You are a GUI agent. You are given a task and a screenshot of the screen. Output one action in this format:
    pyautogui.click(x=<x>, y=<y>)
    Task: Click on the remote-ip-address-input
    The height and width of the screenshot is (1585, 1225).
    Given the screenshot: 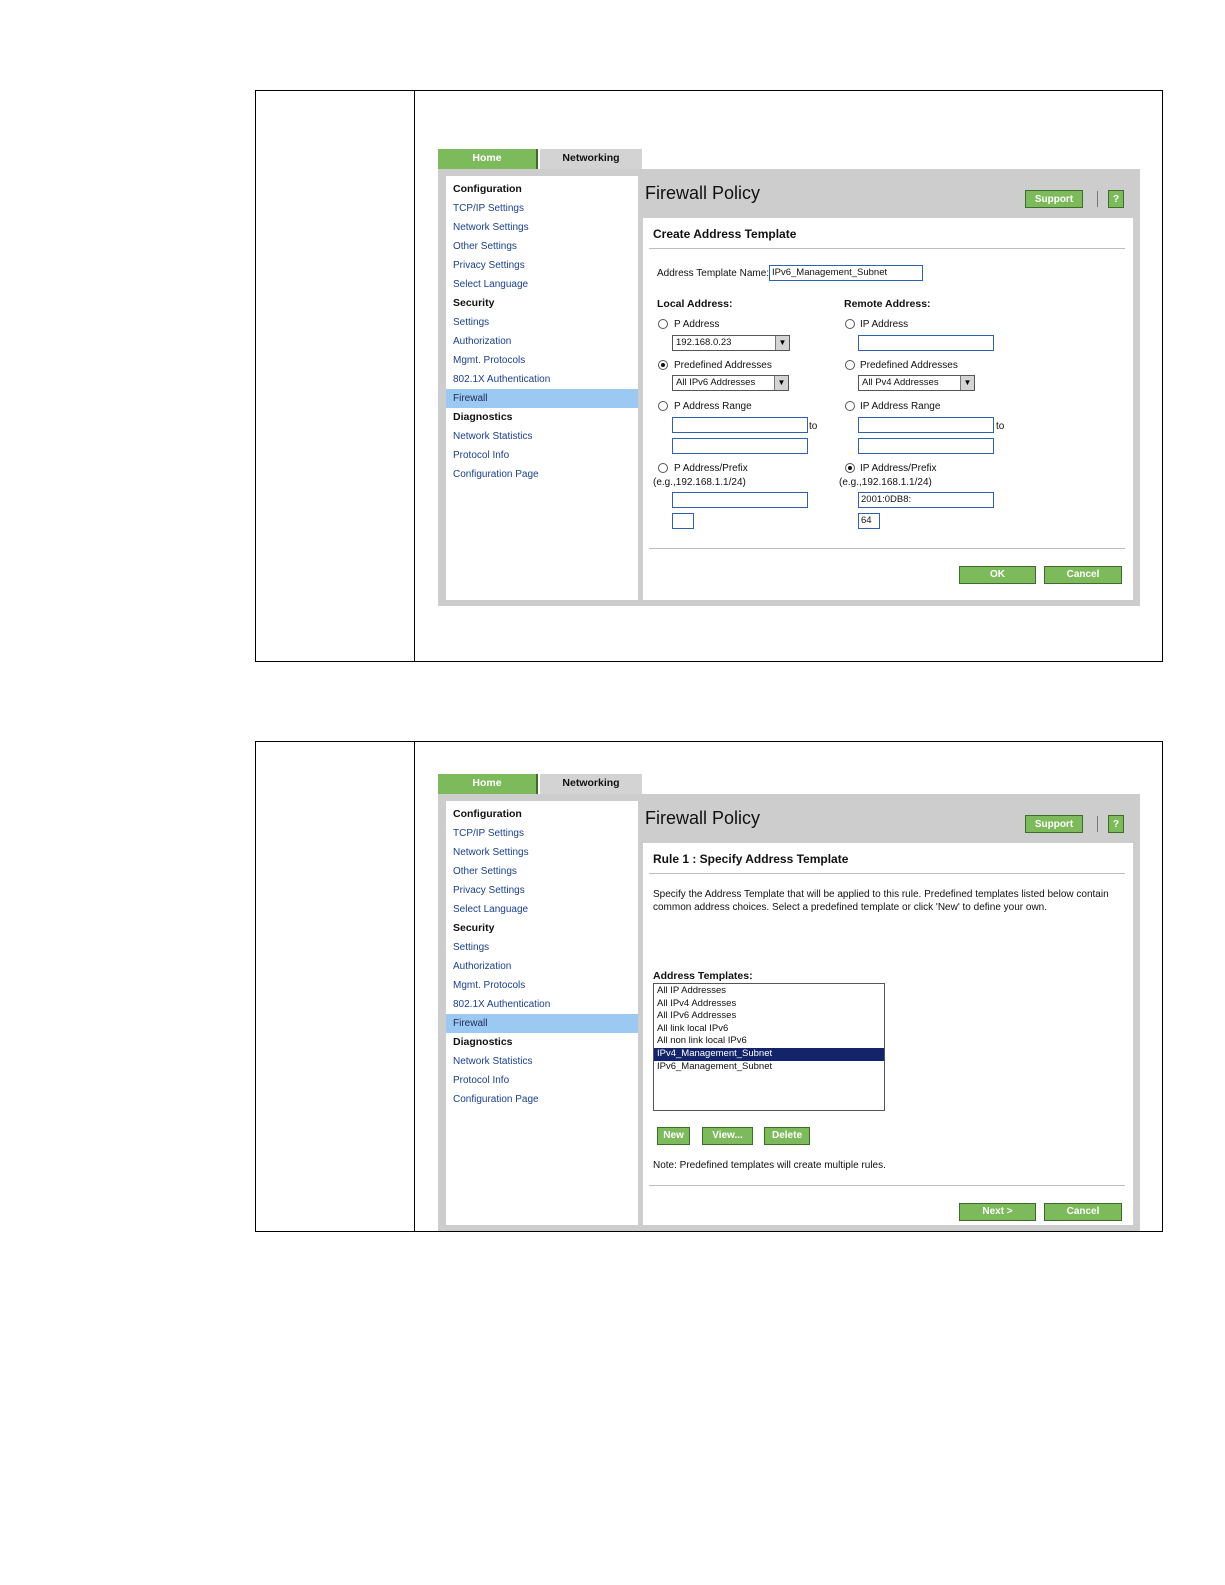 What is the action you would take?
    pyautogui.click(x=926, y=343)
    